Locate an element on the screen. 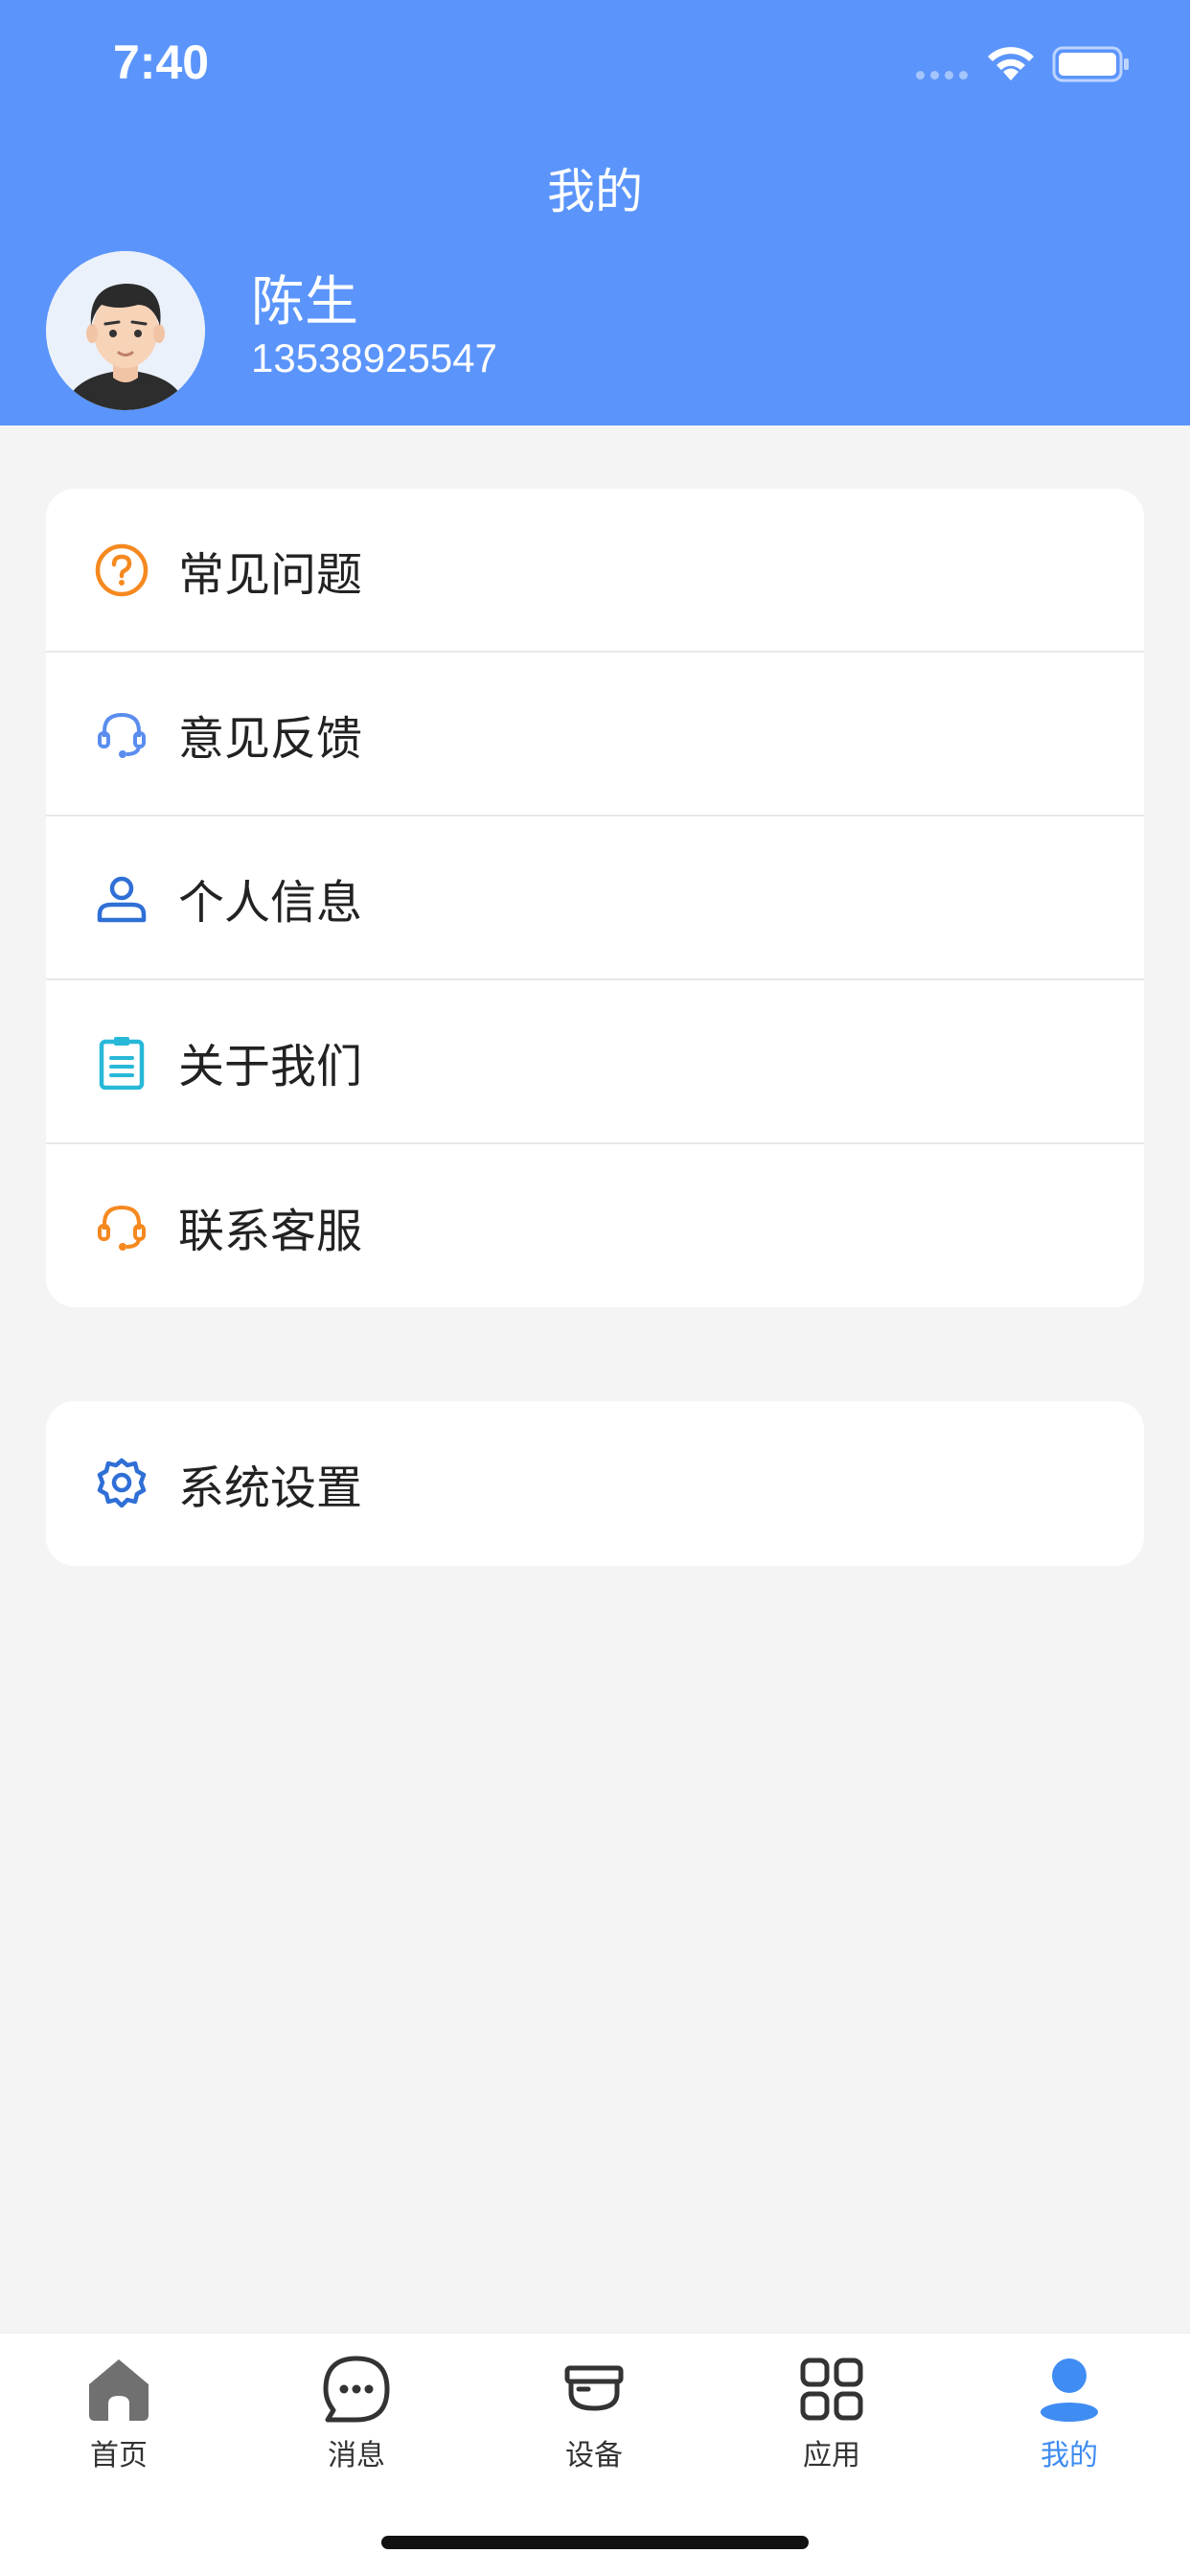  clipboard-icon is located at coordinates (122, 1062).